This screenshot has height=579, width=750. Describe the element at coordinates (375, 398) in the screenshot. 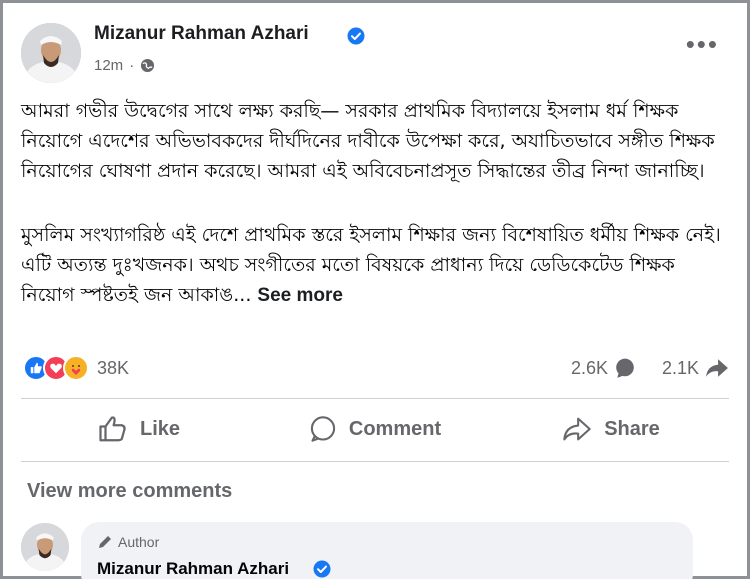

I see `divider-top` at that location.